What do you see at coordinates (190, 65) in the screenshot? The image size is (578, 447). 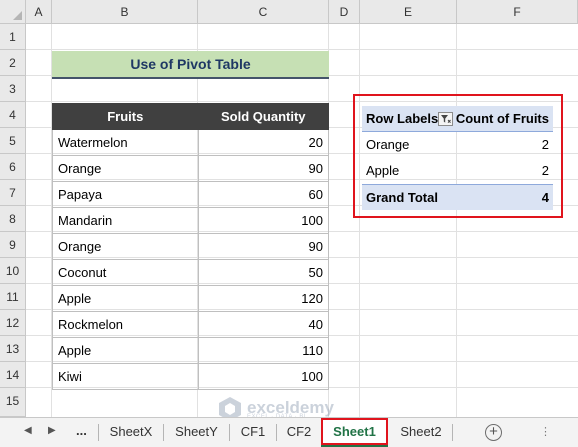 I see `sheet-title-cell: Use of Pivot Table` at bounding box center [190, 65].